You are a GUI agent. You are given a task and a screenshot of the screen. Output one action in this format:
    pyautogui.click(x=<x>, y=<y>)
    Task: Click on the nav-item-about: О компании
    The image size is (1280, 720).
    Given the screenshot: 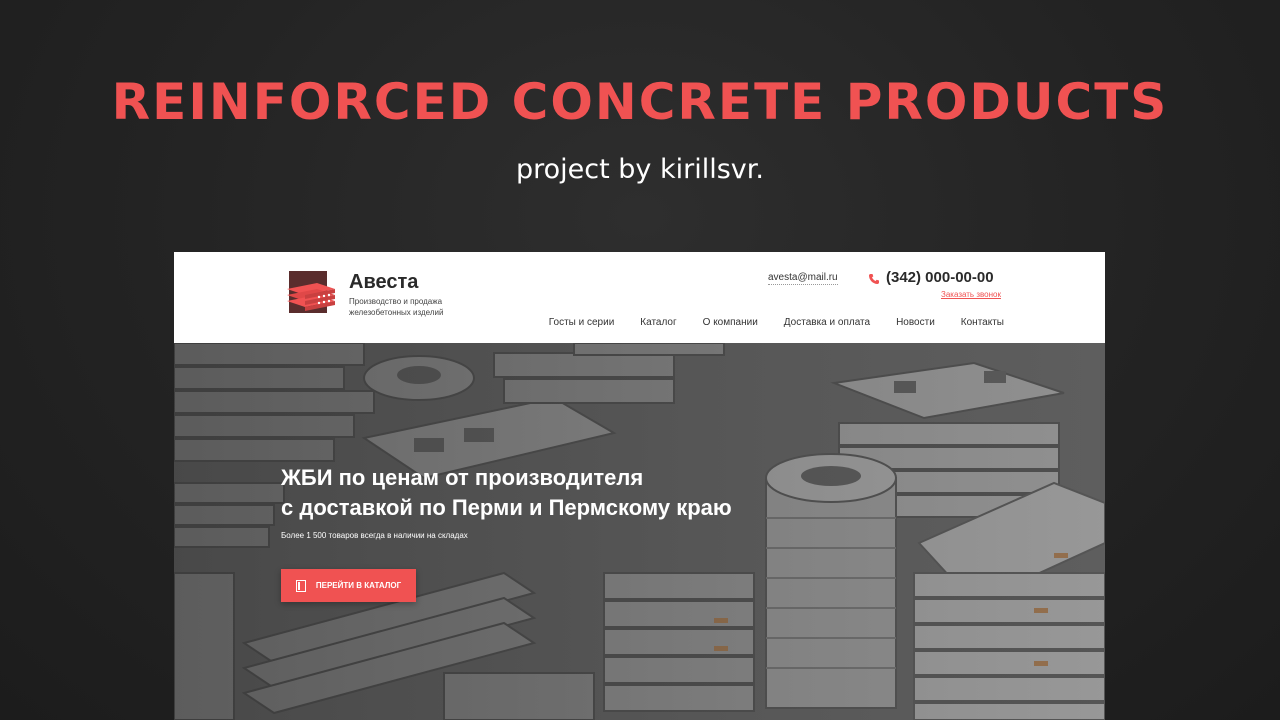 What is the action you would take?
    pyautogui.click(x=730, y=322)
    